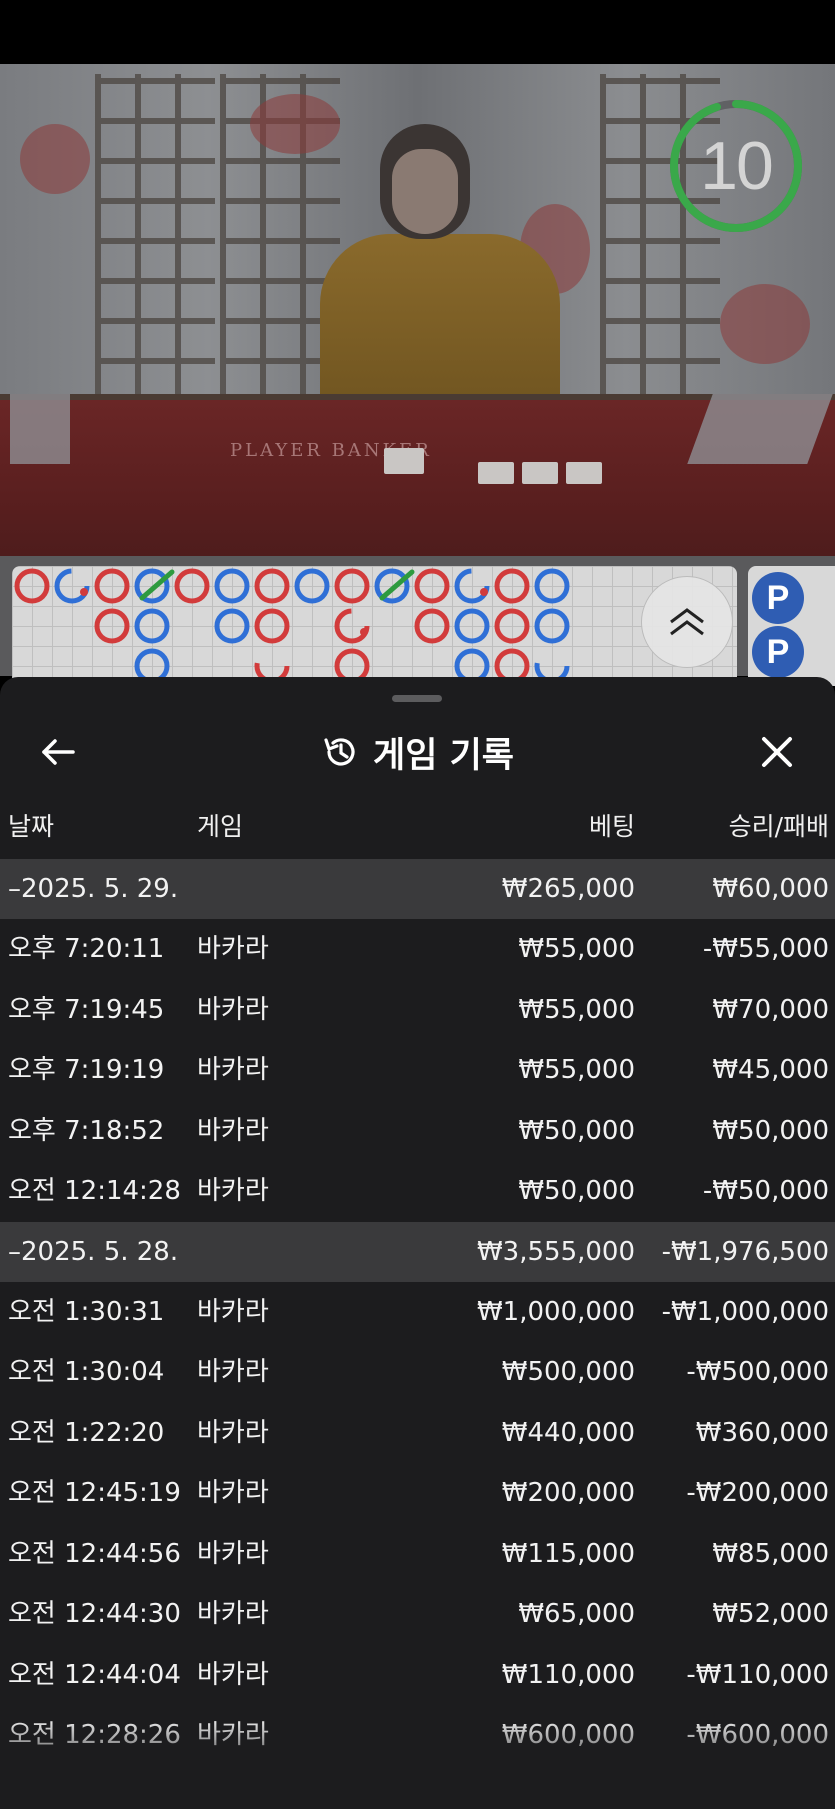  Describe the element at coordinates (770, 1130) in the screenshot. I see `row-win-loss: ₩50,000` at that location.